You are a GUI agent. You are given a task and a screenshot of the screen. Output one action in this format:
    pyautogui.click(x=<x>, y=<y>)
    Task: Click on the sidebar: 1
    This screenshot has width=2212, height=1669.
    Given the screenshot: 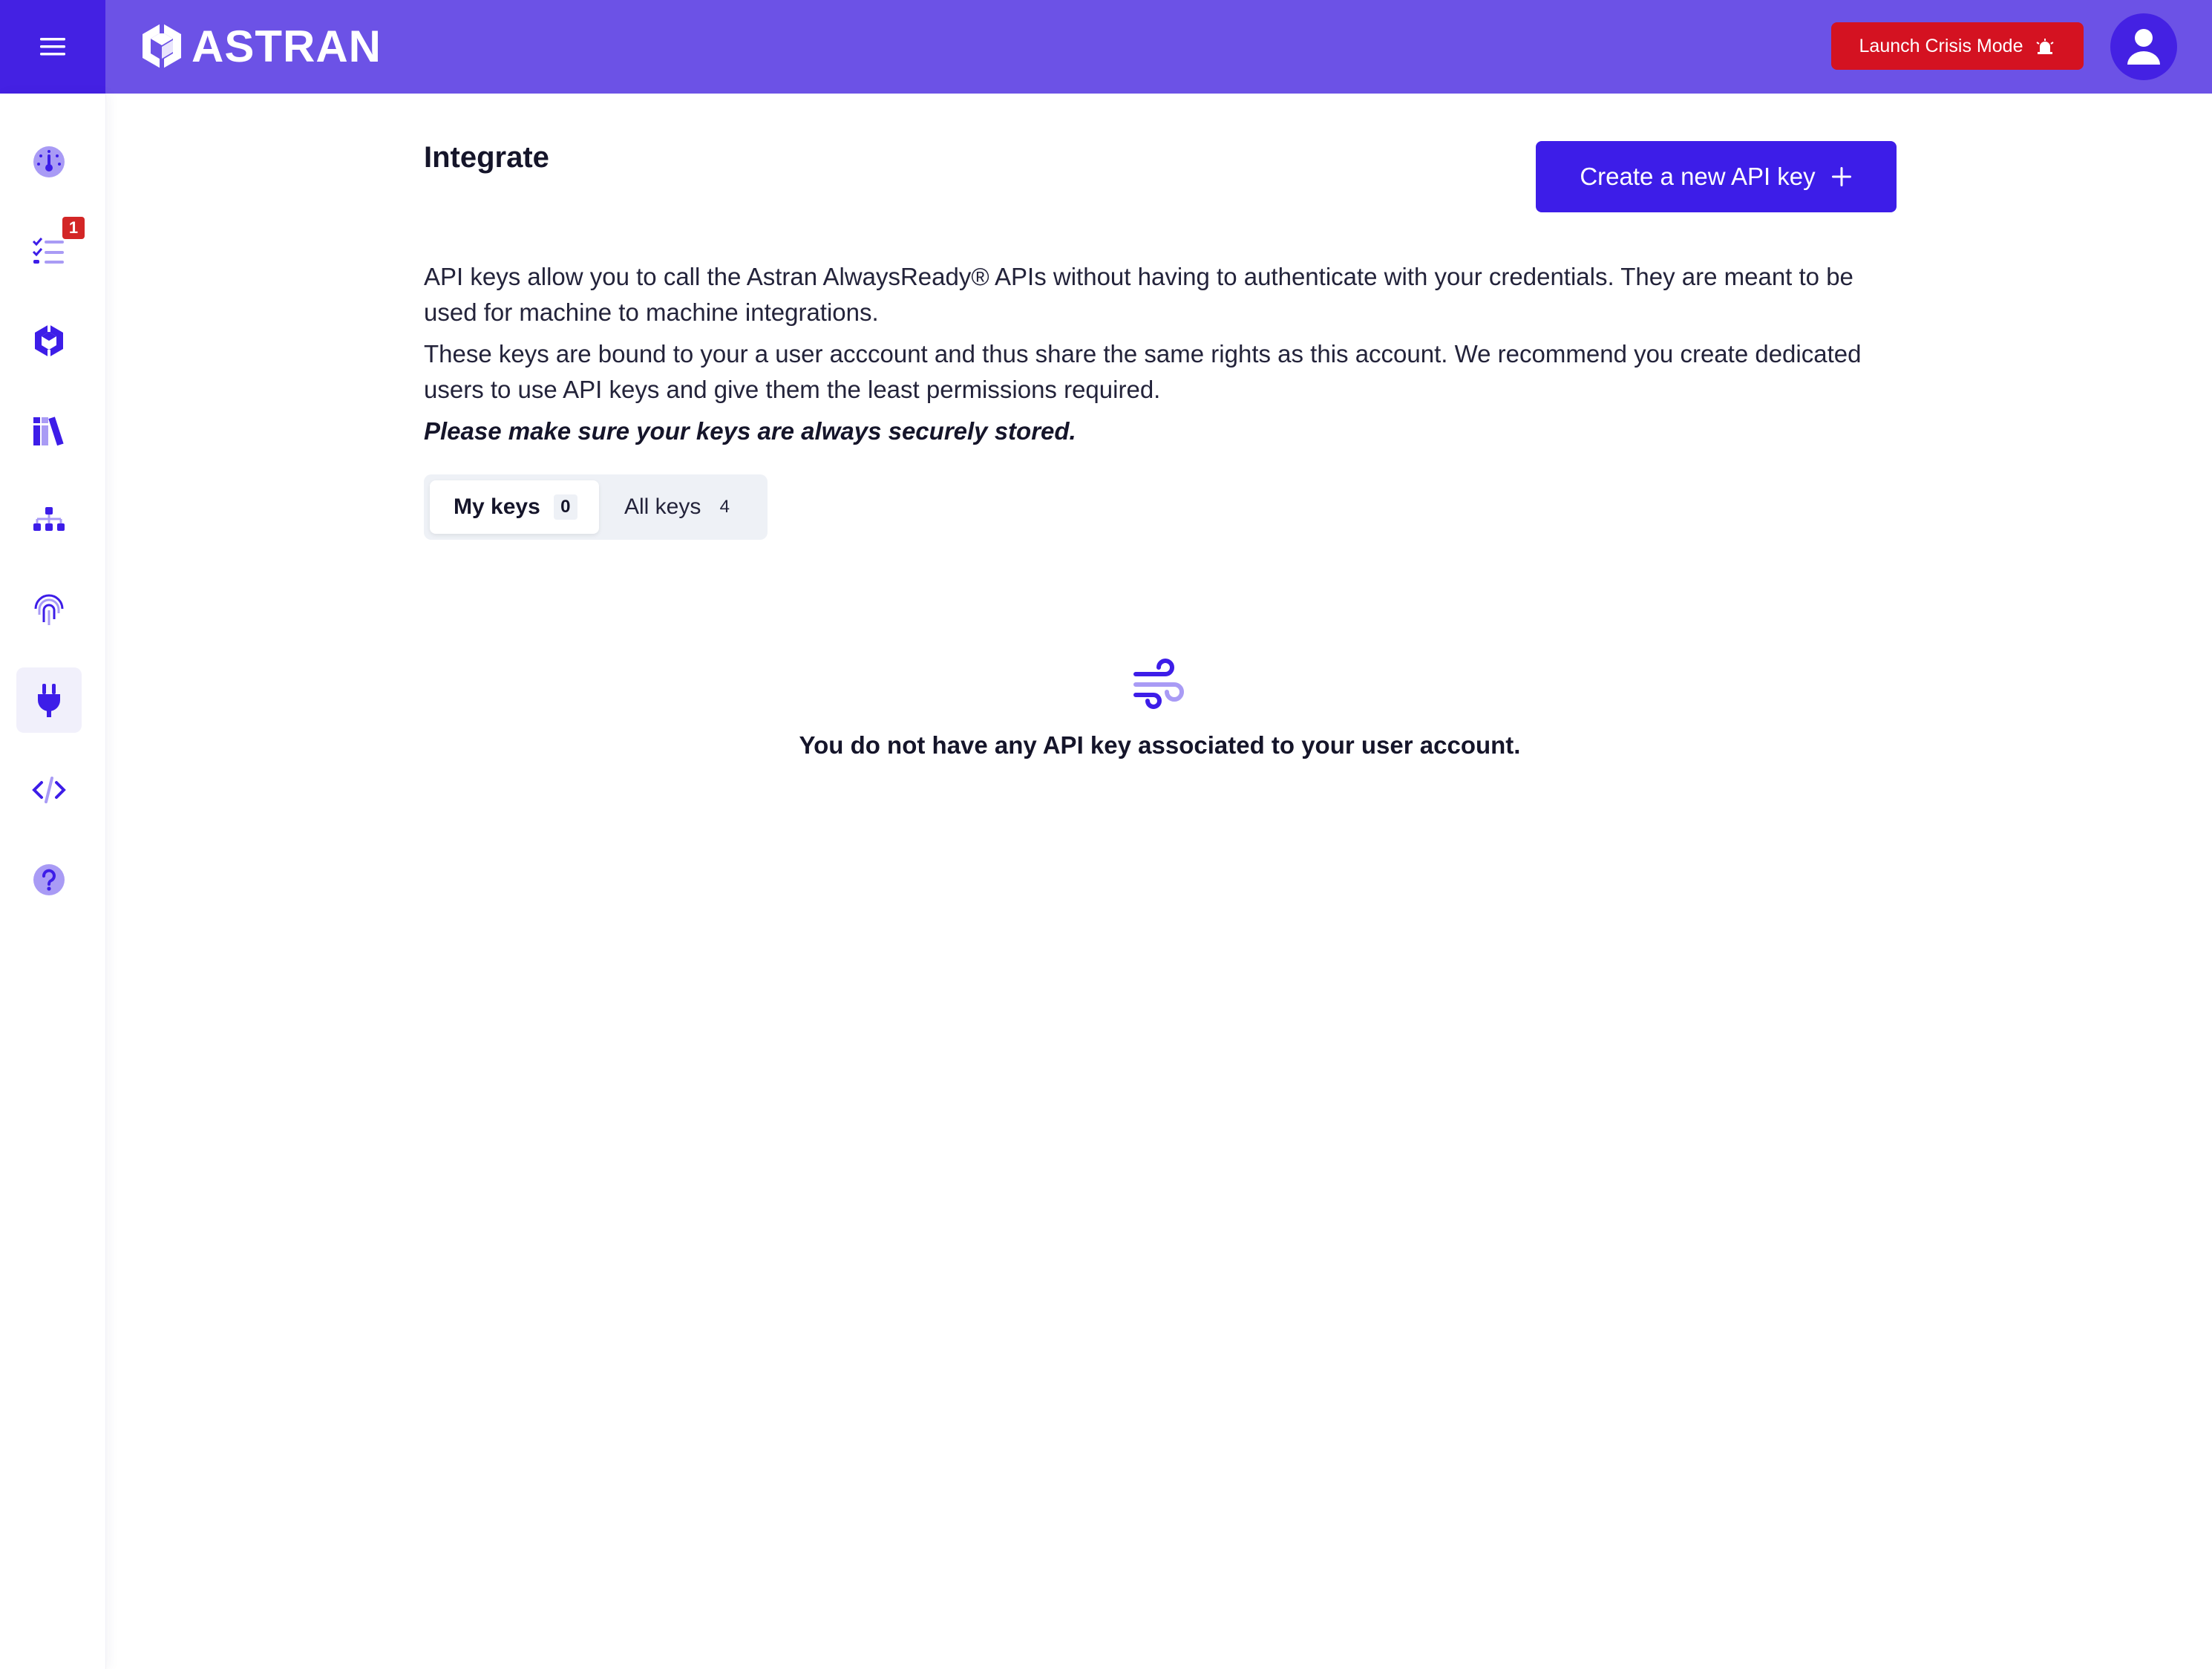 What is the action you would take?
    pyautogui.click(x=53, y=881)
    